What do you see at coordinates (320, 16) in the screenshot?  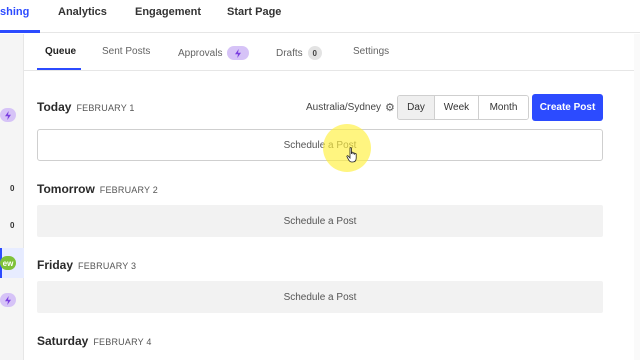 I see `top-navigation: shing Analytics Engagement Start Page` at bounding box center [320, 16].